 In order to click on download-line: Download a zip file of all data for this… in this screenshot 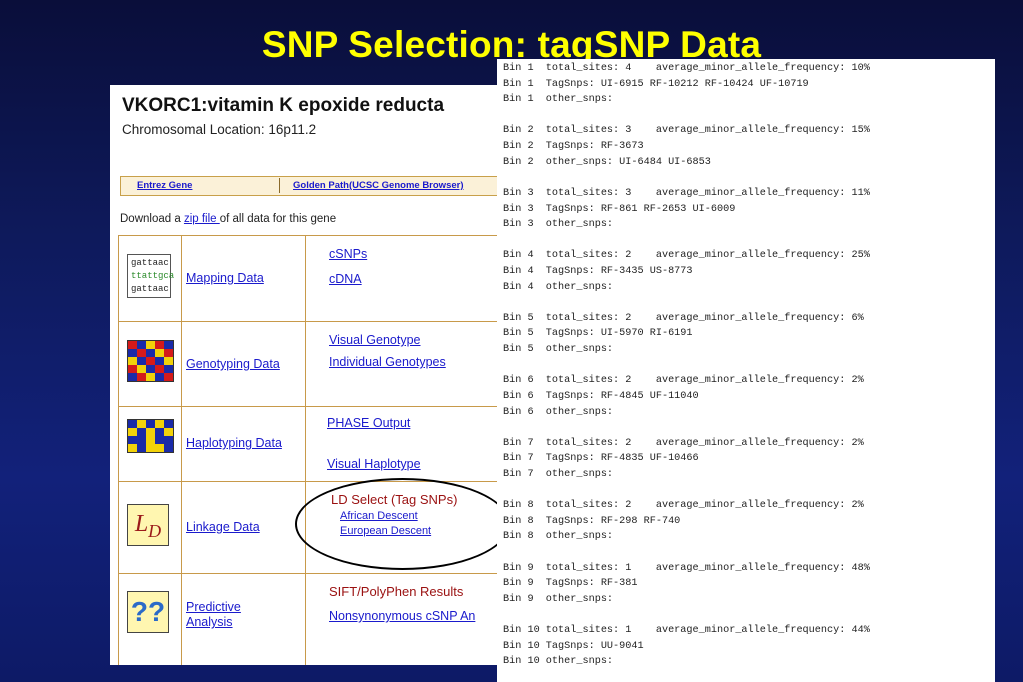, I will do `click(228, 219)`.